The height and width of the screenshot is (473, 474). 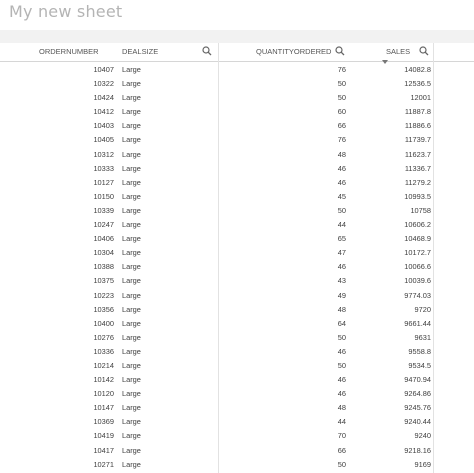 I want to click on cell-ordernumber: 10147, so click(x=103, y=408).